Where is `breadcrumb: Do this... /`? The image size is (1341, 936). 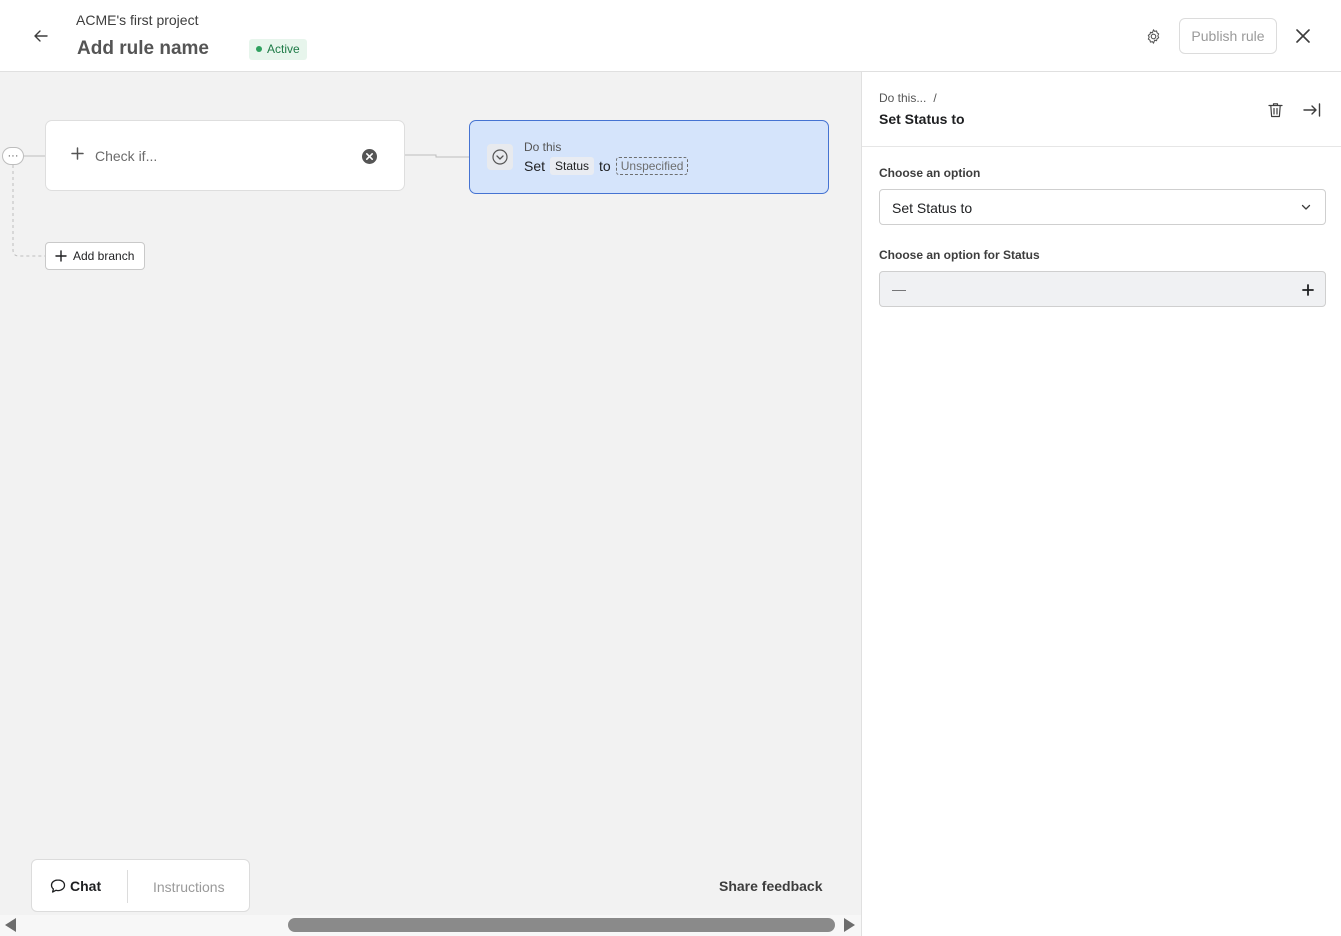 breadcrumb: Do this... / is located at coordinates (908, 98).